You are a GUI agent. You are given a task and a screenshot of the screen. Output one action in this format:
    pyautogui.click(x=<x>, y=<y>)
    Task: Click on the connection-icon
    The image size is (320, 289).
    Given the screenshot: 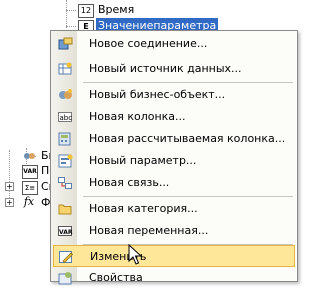 What is the action you would take?
    pyautogui.click(x=65, y=44)
    